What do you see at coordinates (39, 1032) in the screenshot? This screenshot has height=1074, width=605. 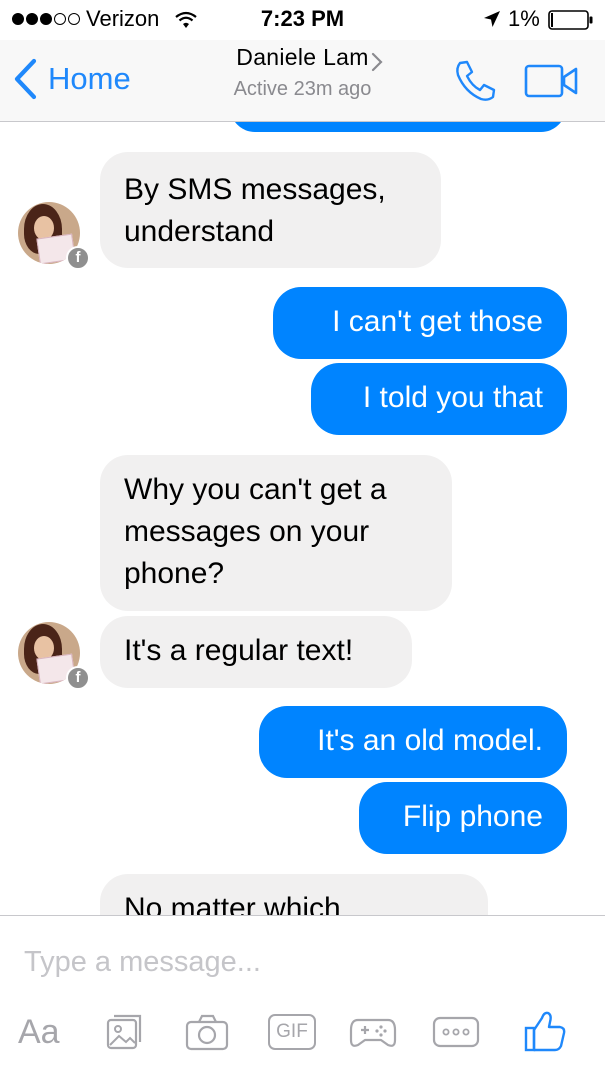 I see `text-format-button: Aa` at bounding box center [39, 1032].